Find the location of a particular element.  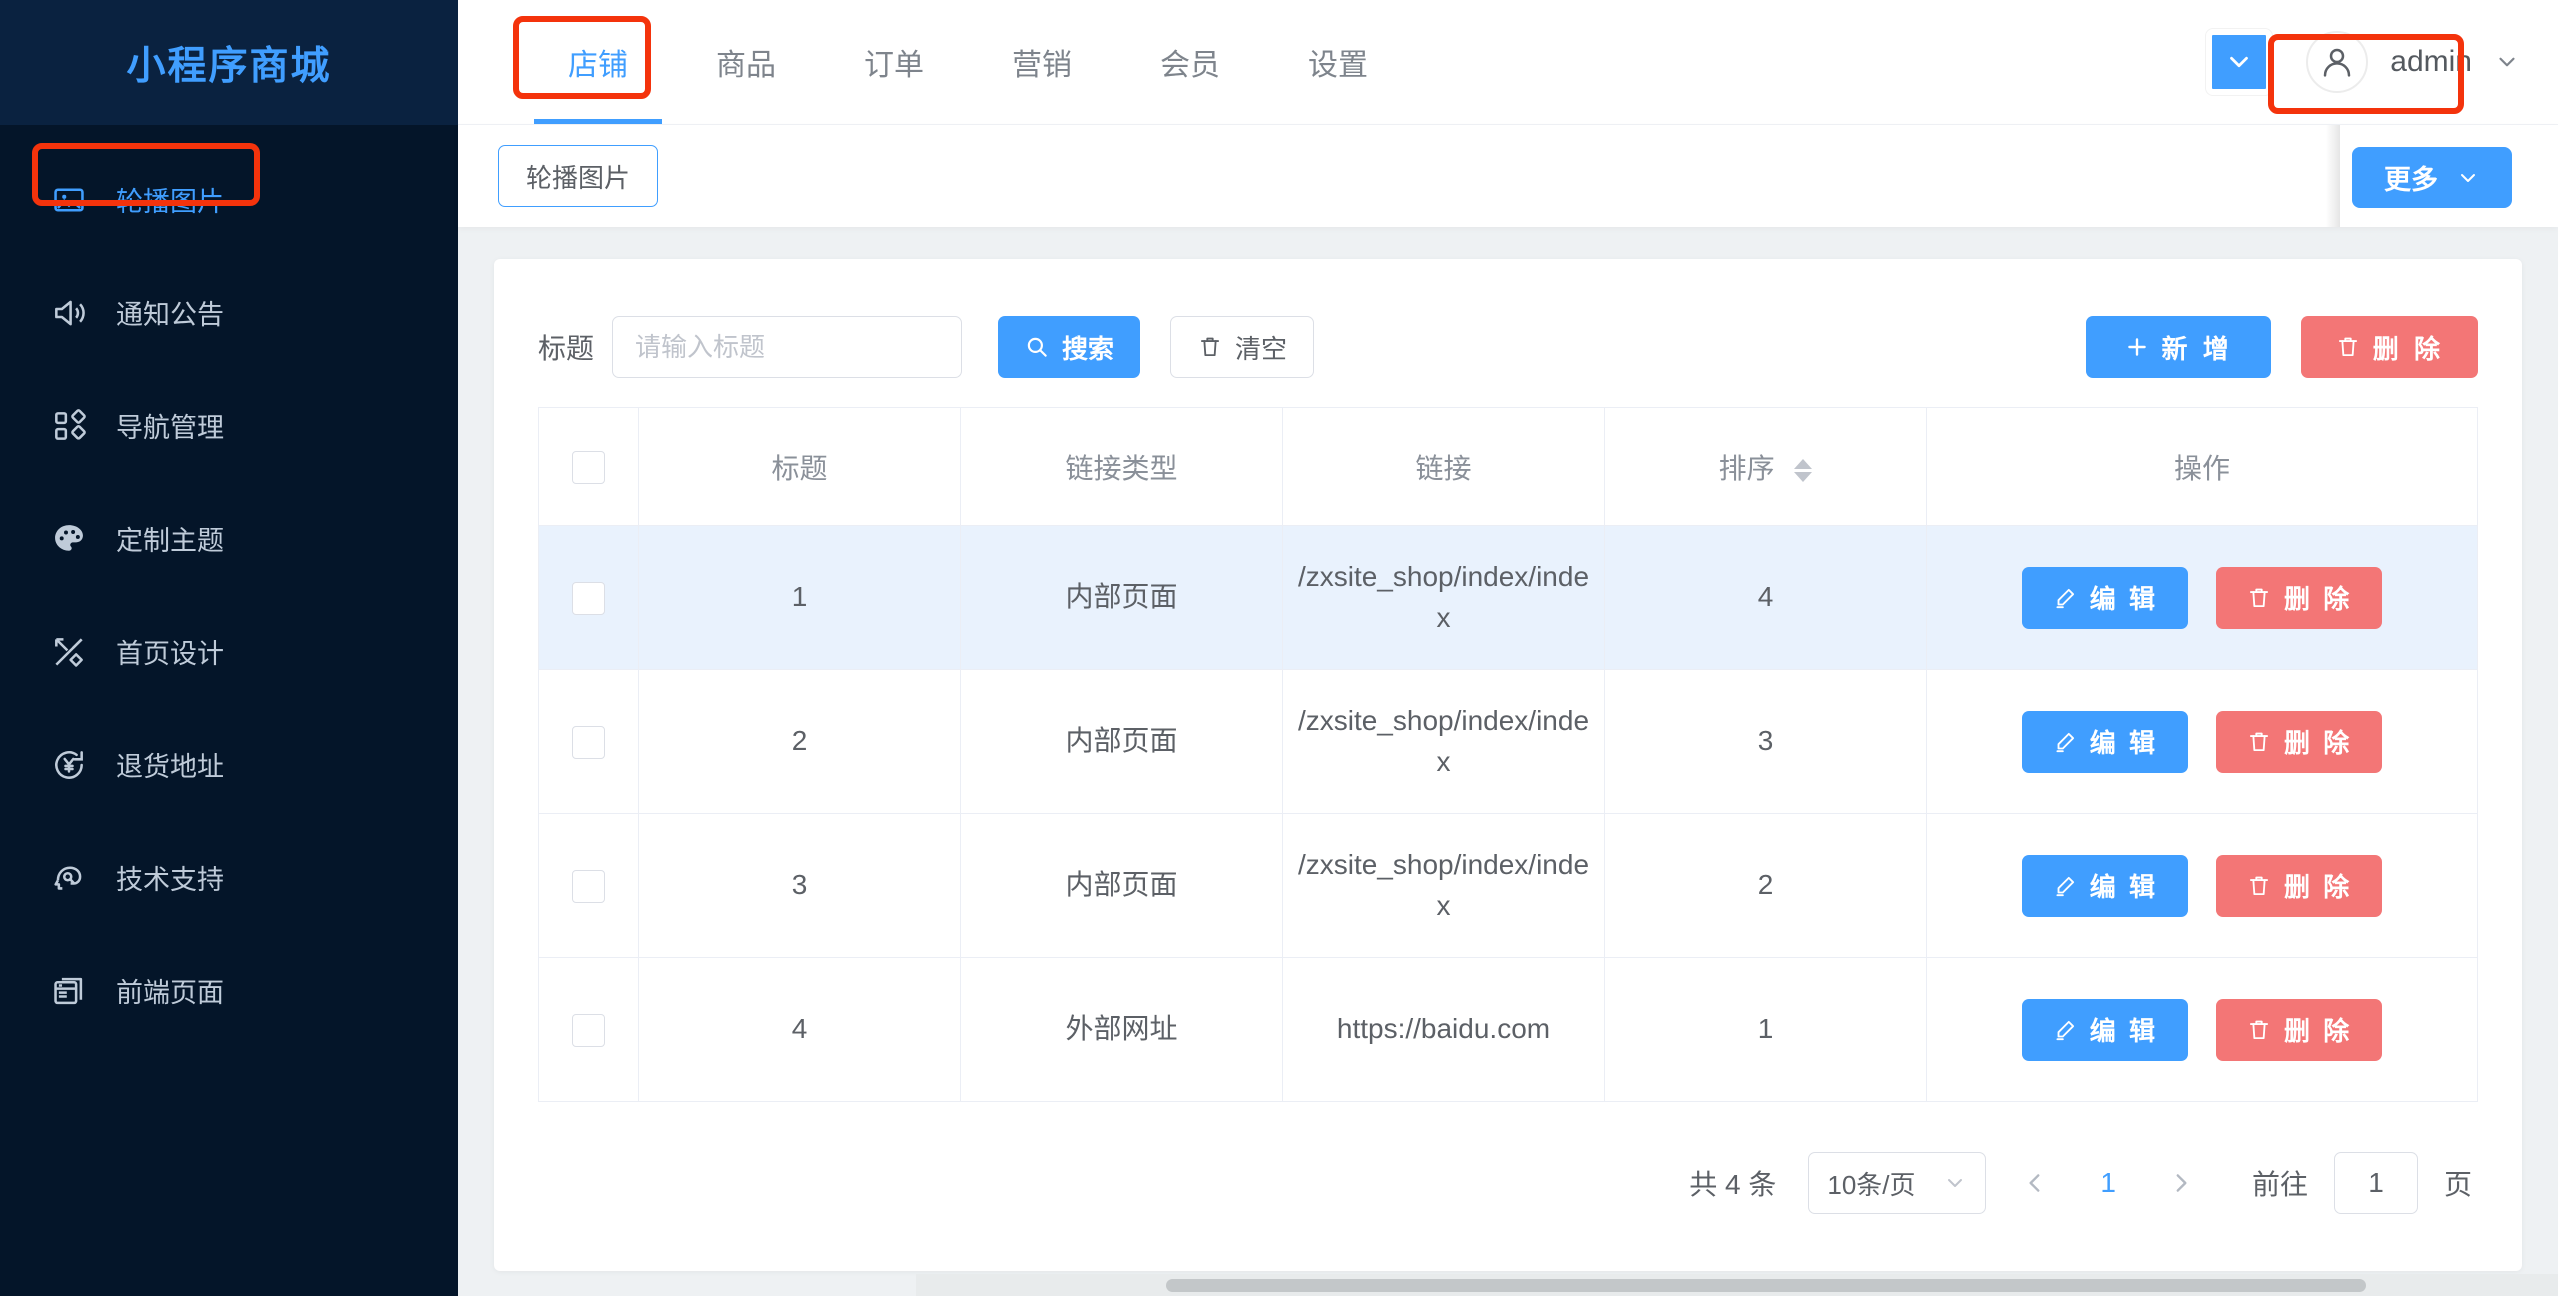

support-icon is located at coordinates (69, 878).